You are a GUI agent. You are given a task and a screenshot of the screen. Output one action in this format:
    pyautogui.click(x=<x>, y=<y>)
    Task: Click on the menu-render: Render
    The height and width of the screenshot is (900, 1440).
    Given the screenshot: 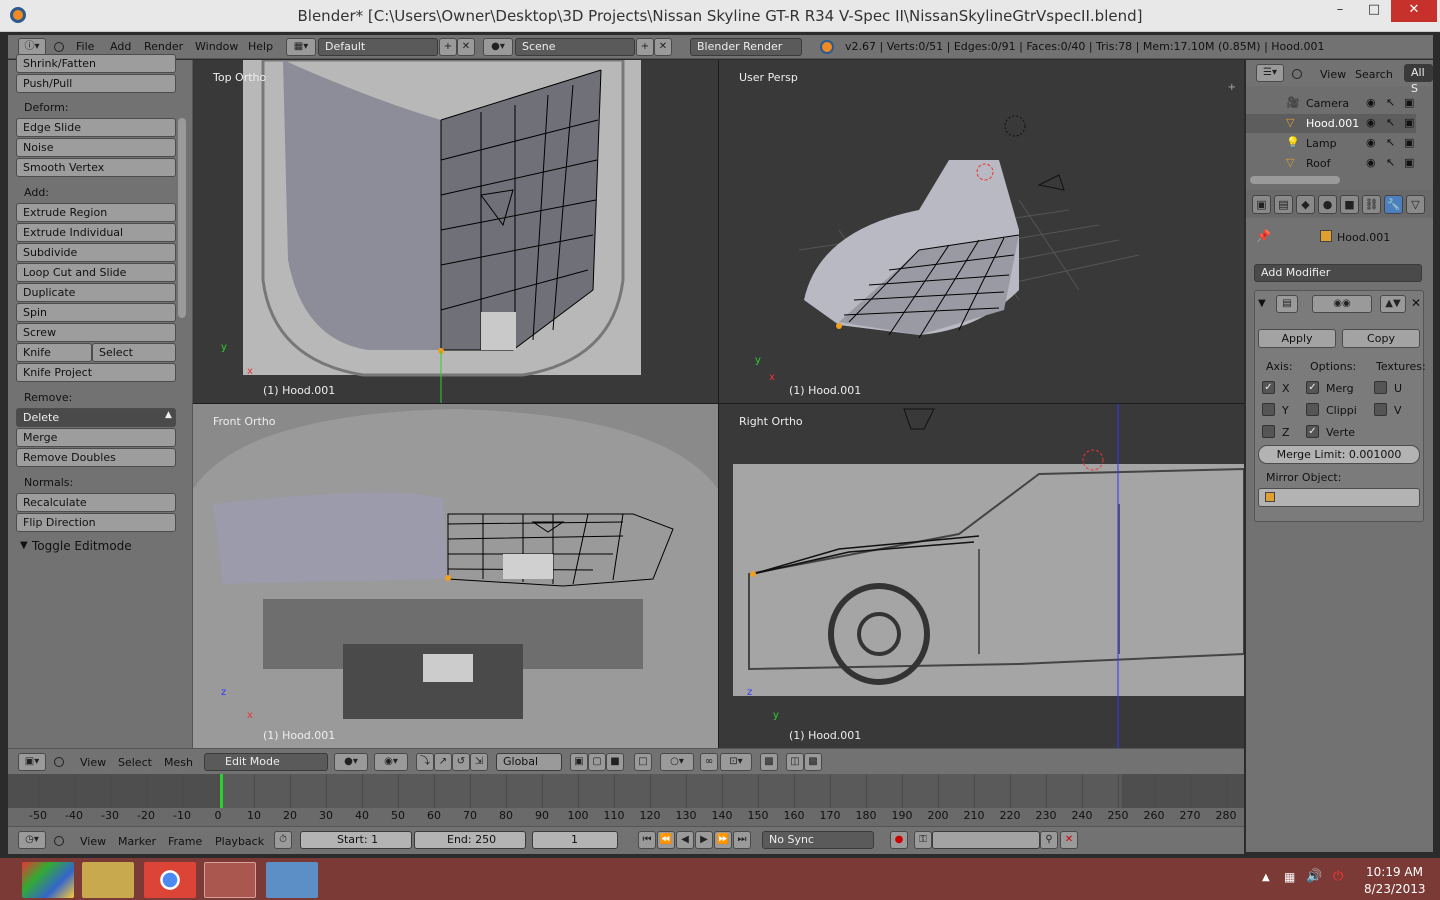 What is the action you would take?
    pyautogui.click(x=163, y=46)
    